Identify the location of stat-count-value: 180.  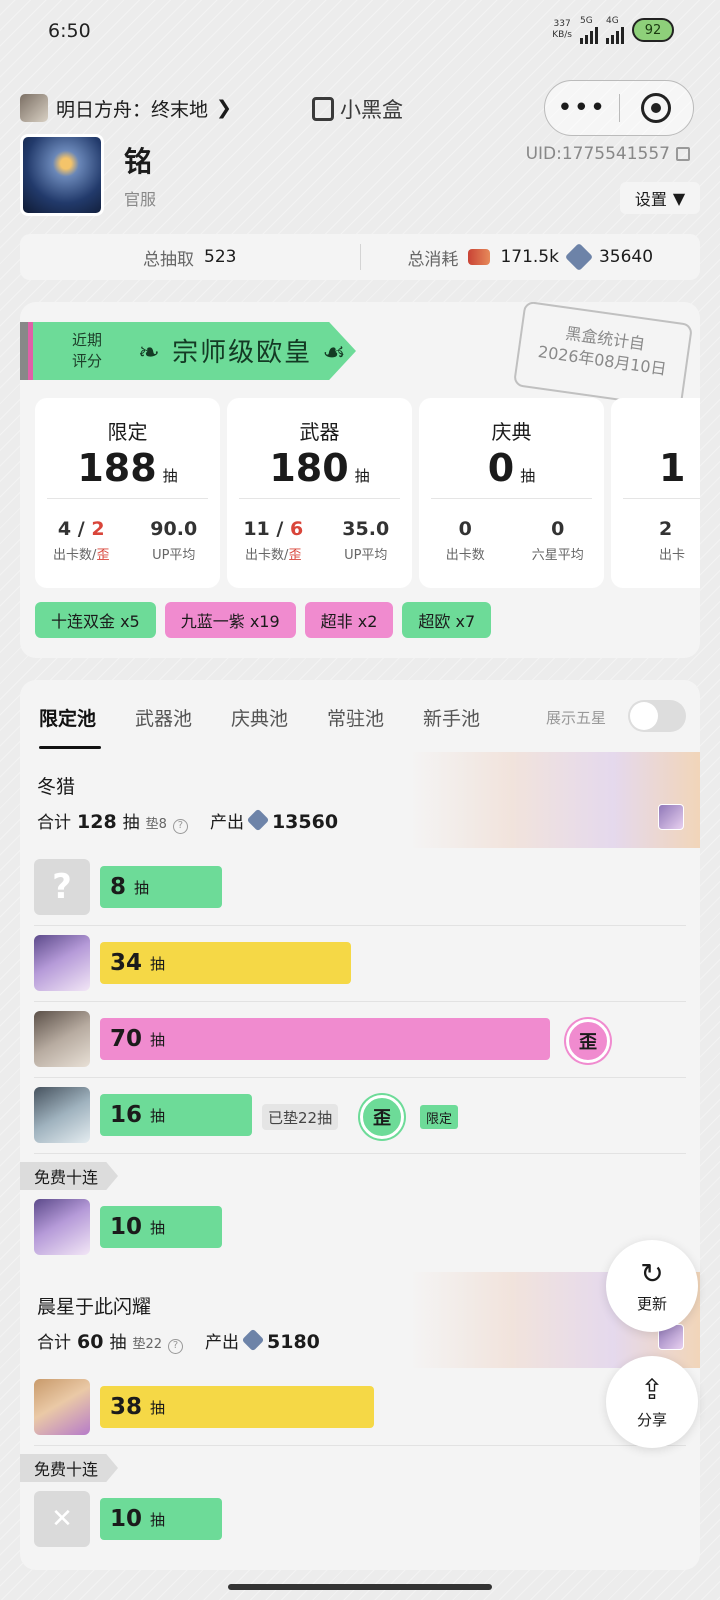
(309, 468).